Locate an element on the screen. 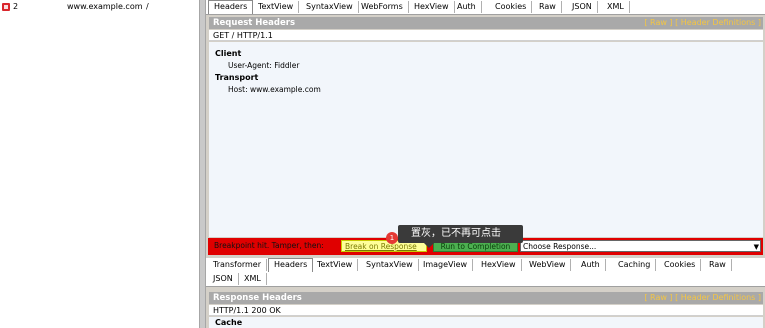  req-tab-json: JSON is located at coordinates (582, 7).